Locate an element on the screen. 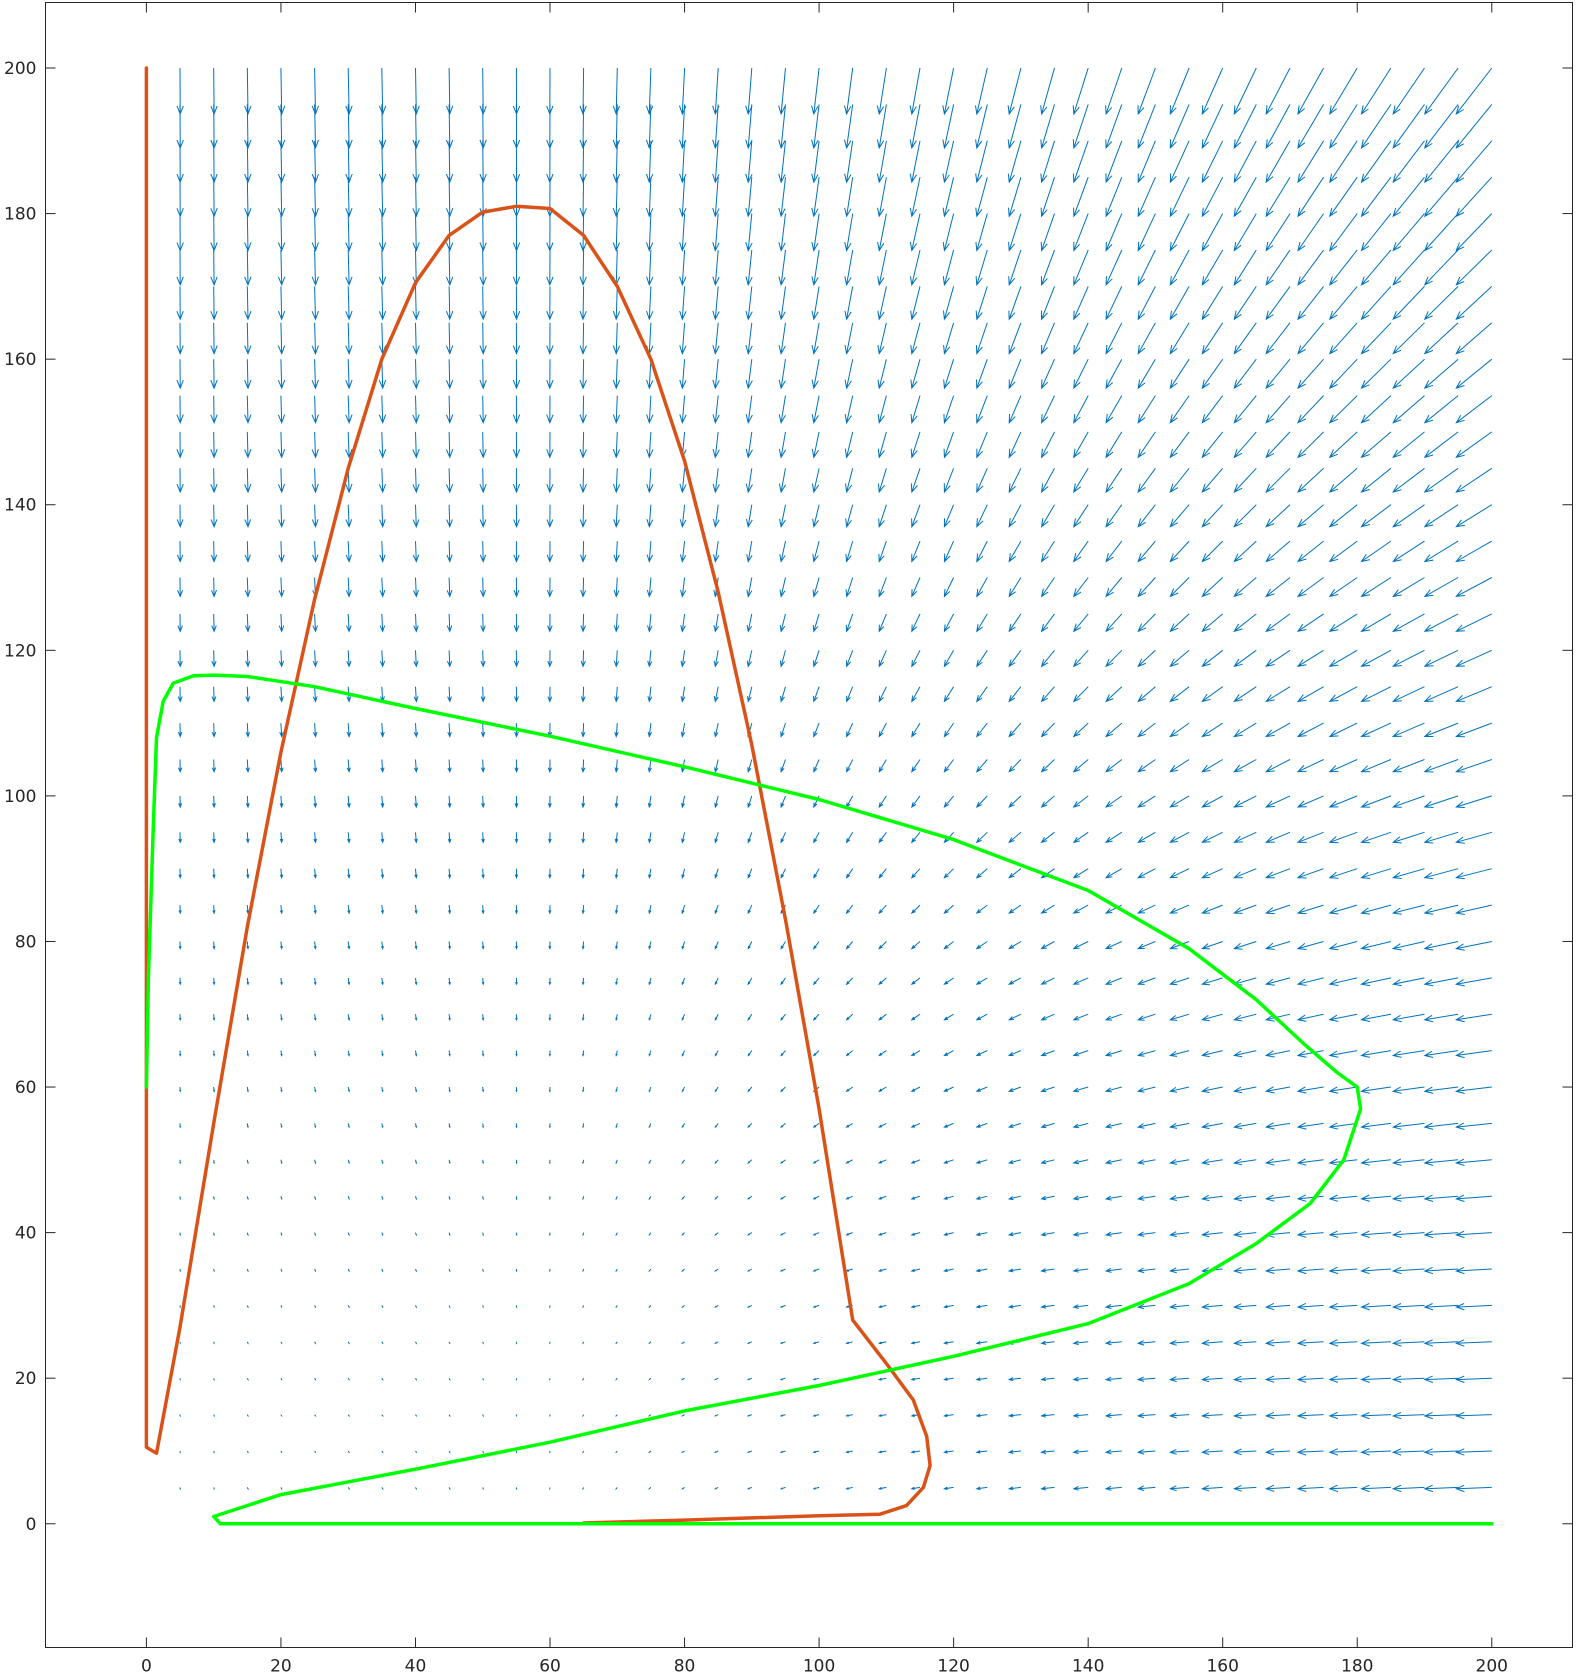 This screenshot has height=1680, width=1577. y-tick-label: 180 is located at coordinates (20, 215).